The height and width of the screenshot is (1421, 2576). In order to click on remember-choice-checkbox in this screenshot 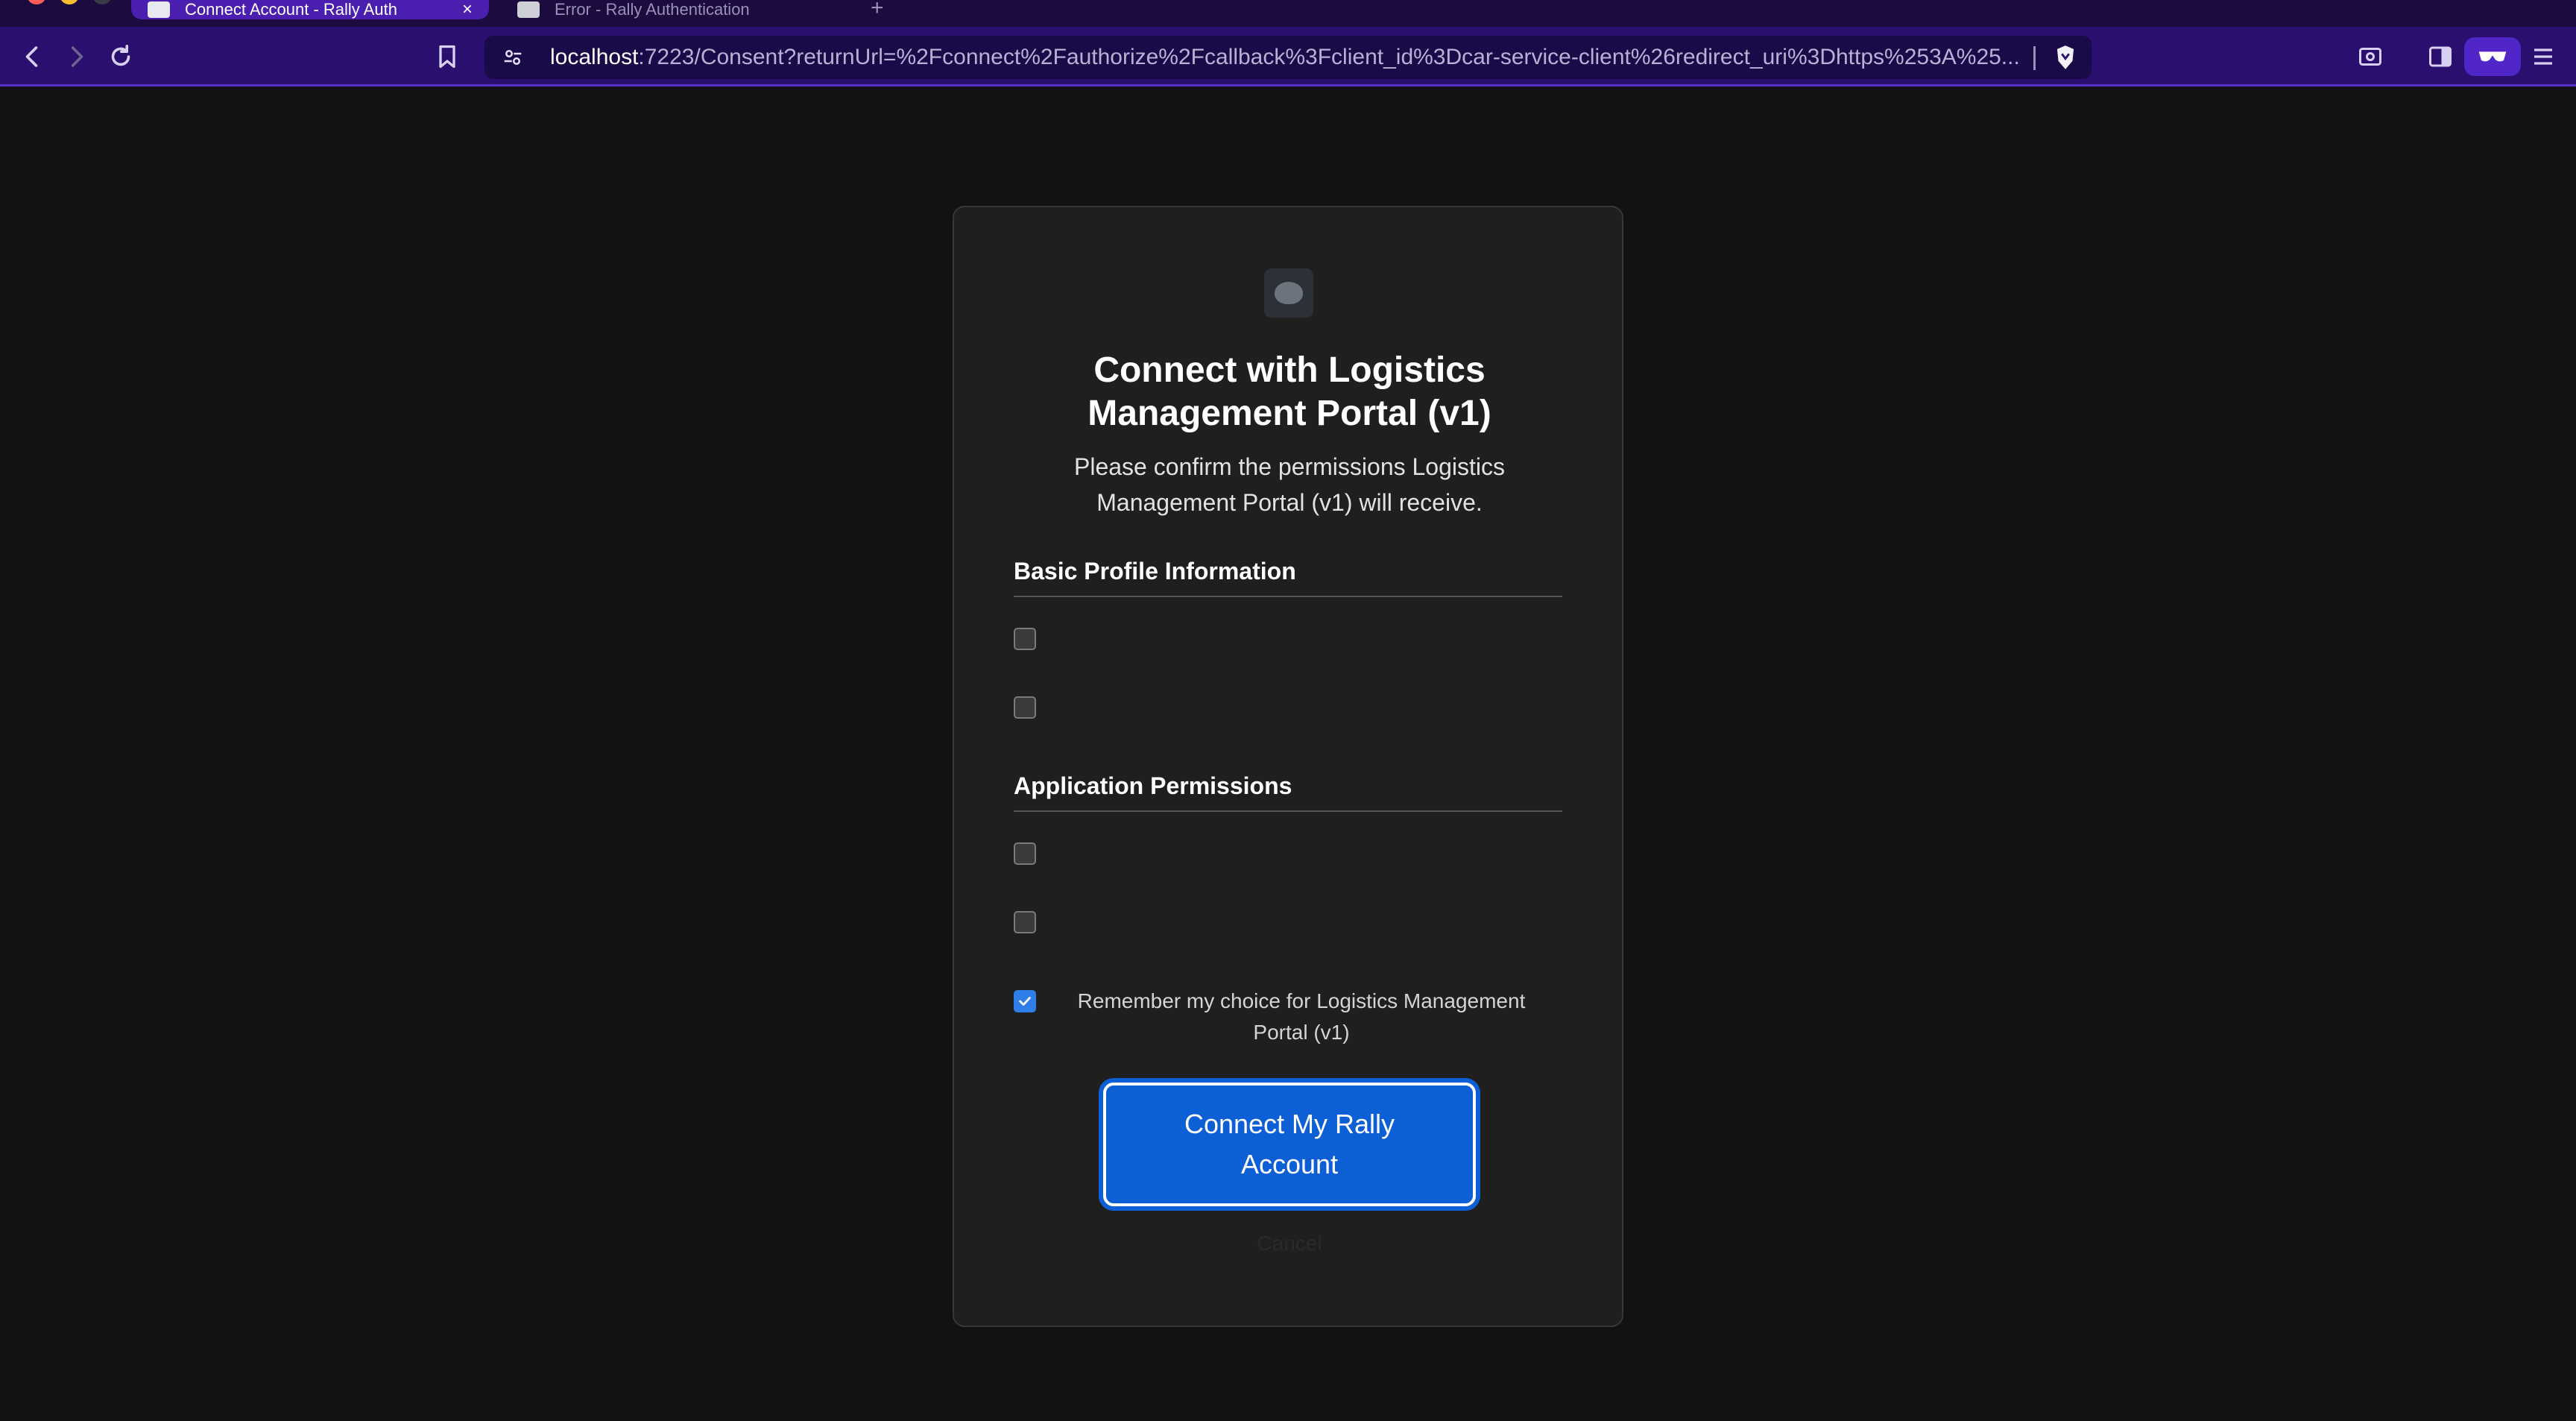, I will do `click(1025, 1001)`.